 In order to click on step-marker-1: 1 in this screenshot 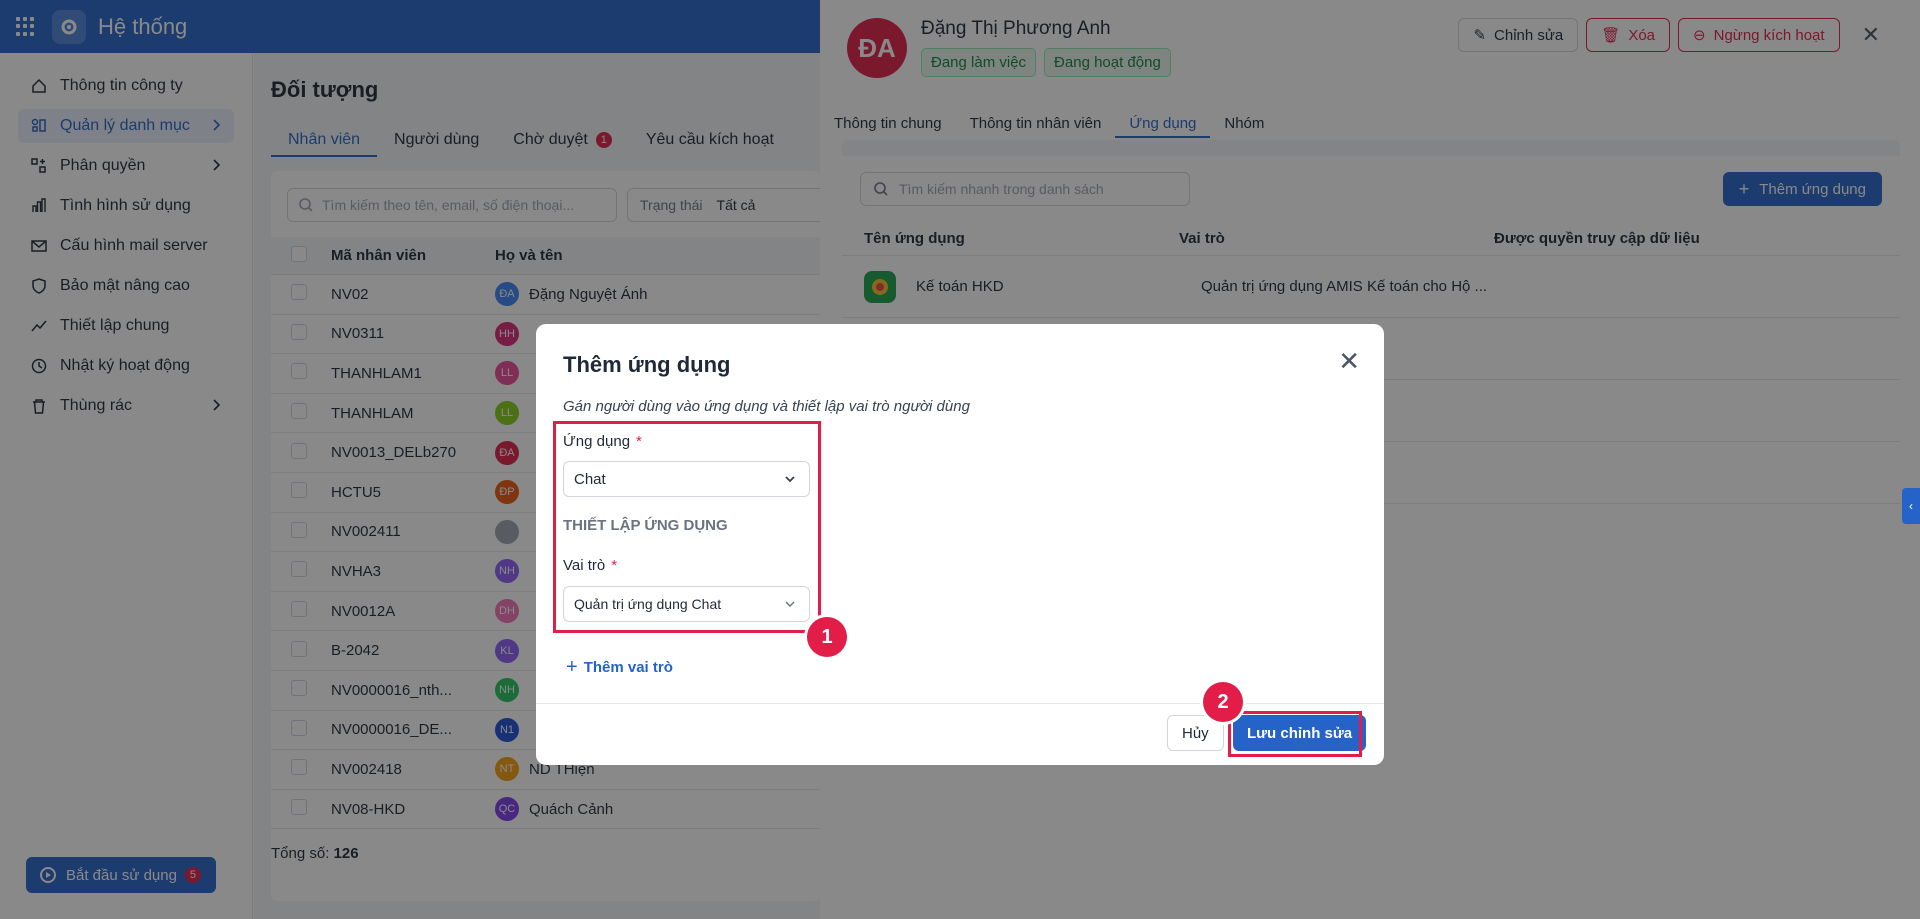, I will do `click(827, 637)`.